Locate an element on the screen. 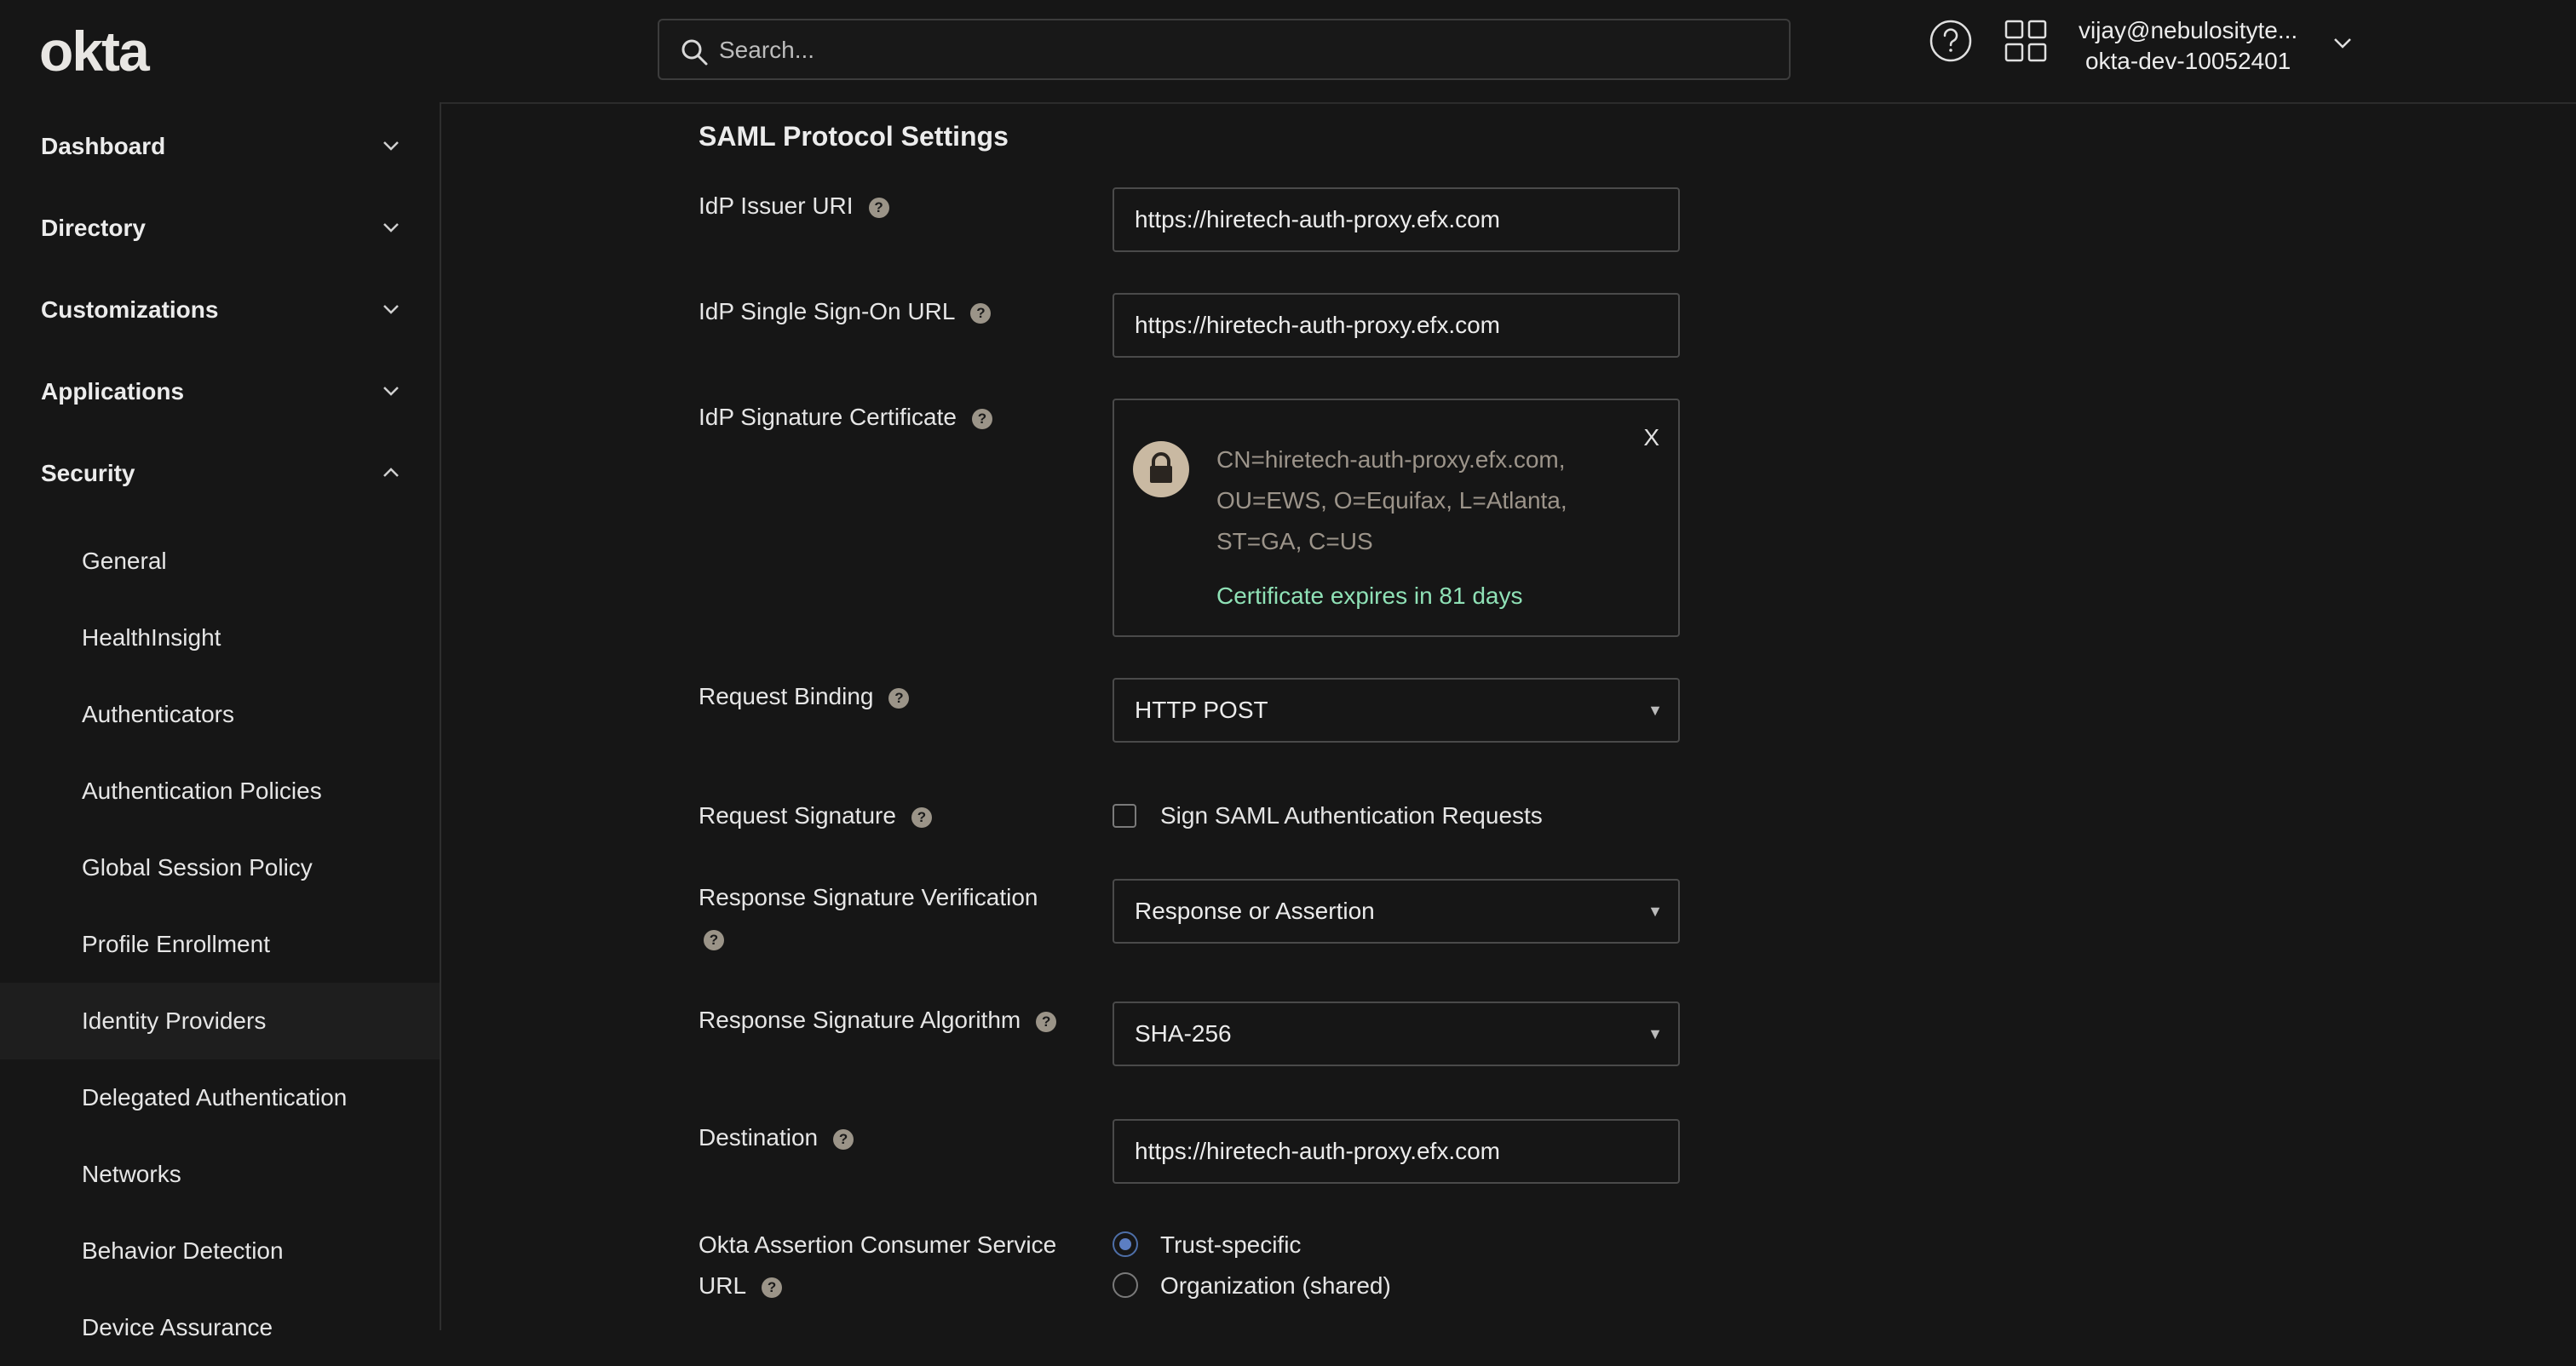 This screenshot has width=2576, height=1366. okta-logo: okta is located at coordinates (94, 51).